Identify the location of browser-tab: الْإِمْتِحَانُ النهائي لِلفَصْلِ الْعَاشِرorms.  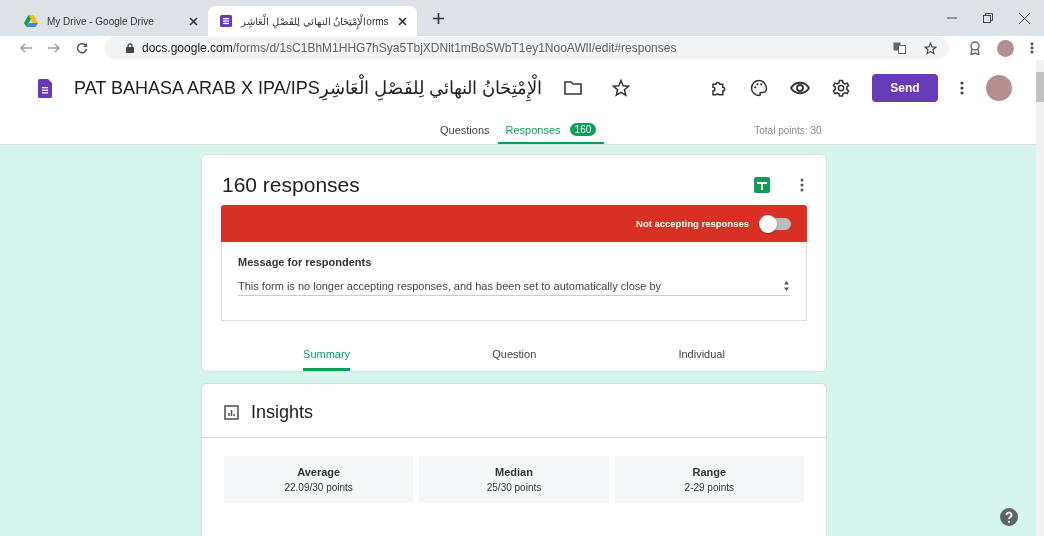
(312, 21).